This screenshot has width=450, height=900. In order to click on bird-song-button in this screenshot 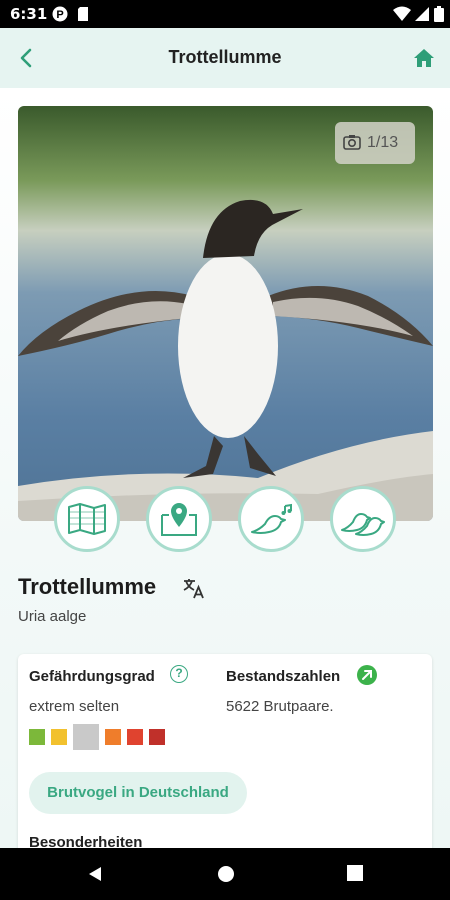, I will do `click(271, 519)`.